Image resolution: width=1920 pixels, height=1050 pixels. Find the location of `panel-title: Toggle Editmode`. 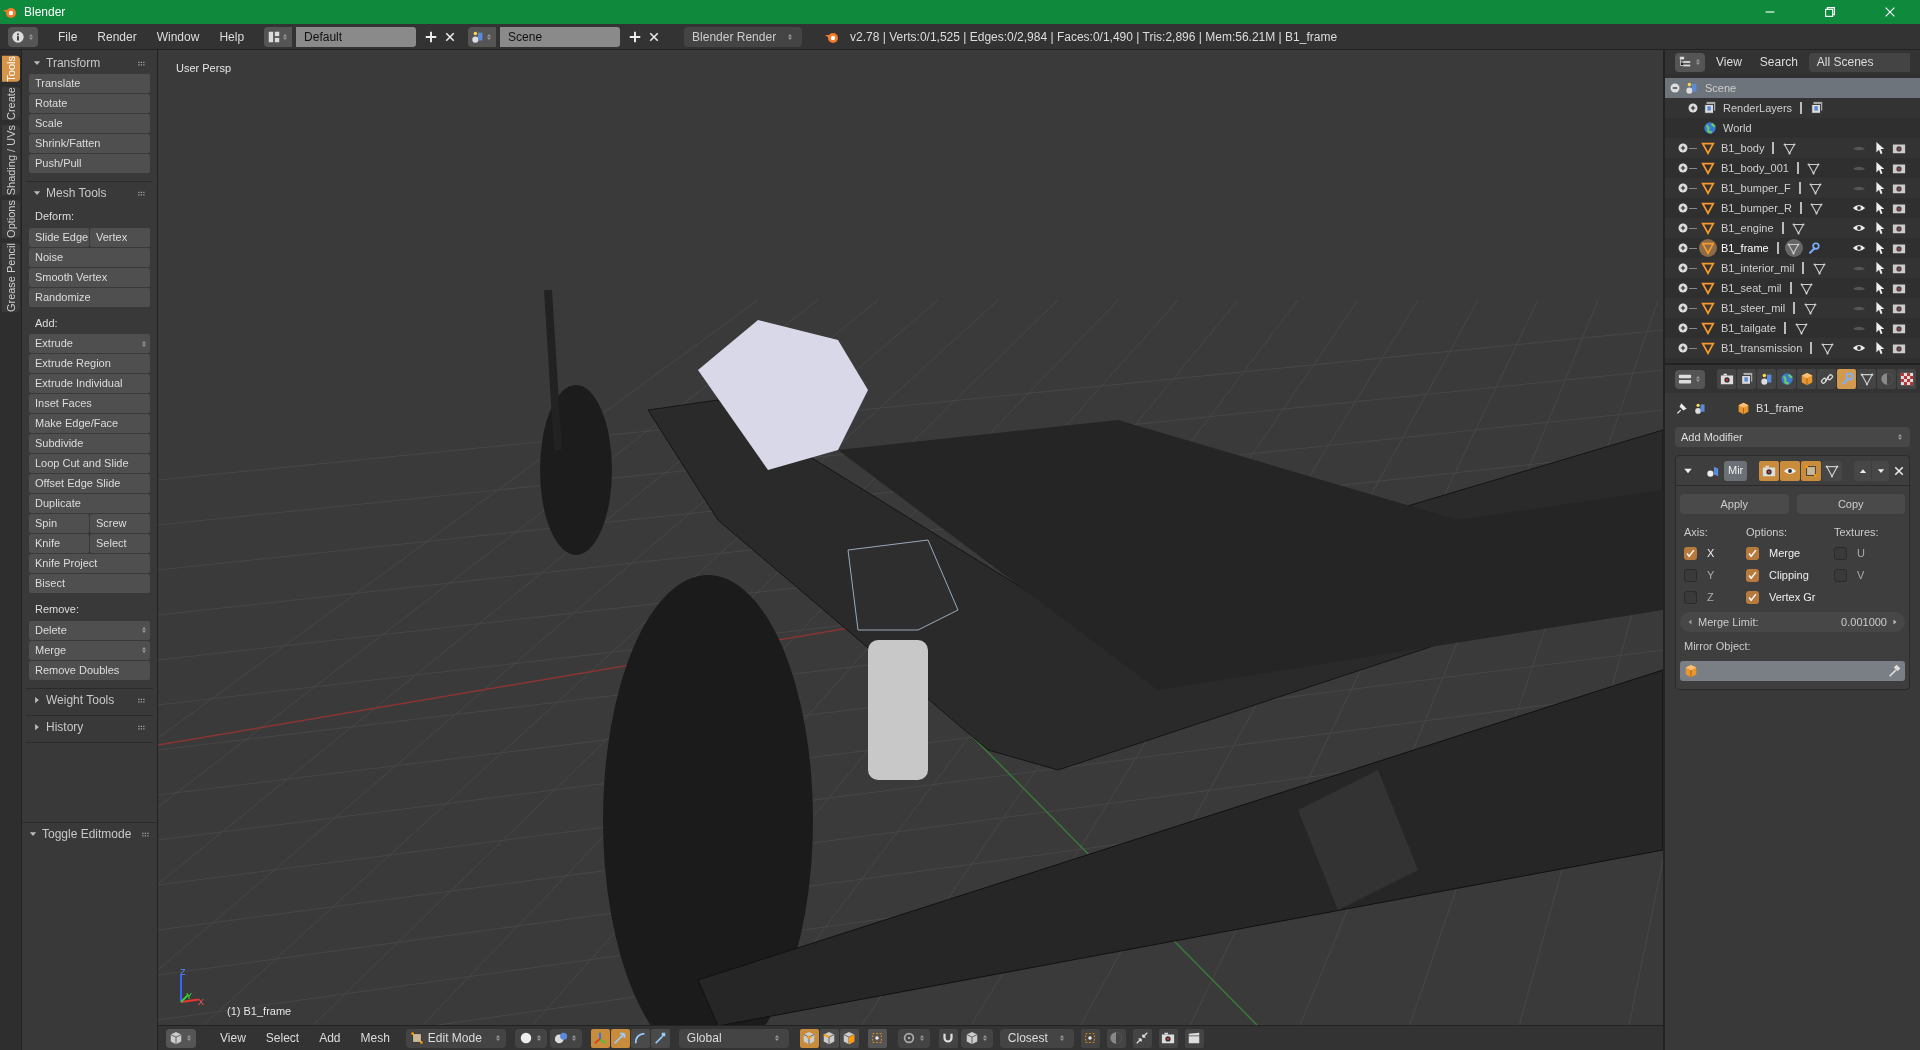

panel-title: Toggle Editmode is located at coordinates (87, 834).